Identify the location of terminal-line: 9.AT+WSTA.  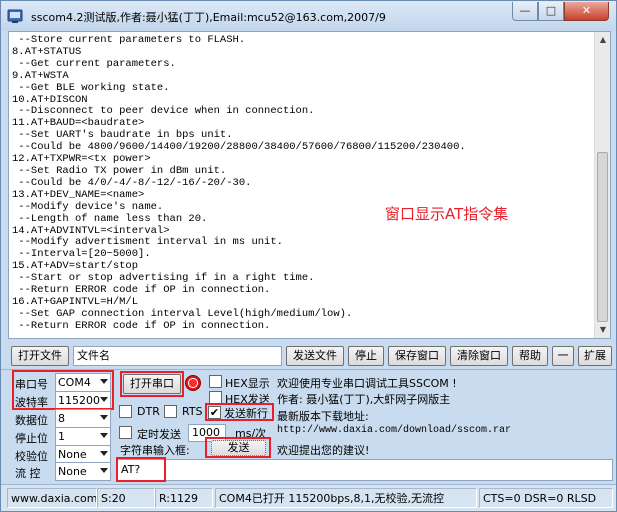
(40, 75).